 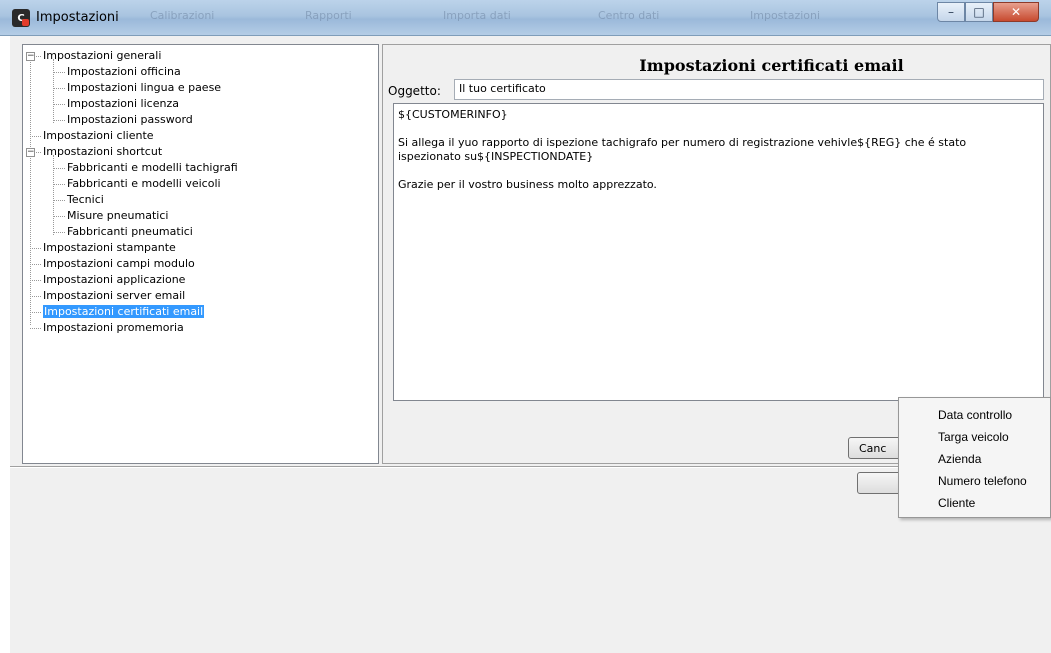 What do you see at coordinates (328, 15) in the screenshot?
I see `background-tab-rapporti: Rapporti` at bounding box center [328, 15].